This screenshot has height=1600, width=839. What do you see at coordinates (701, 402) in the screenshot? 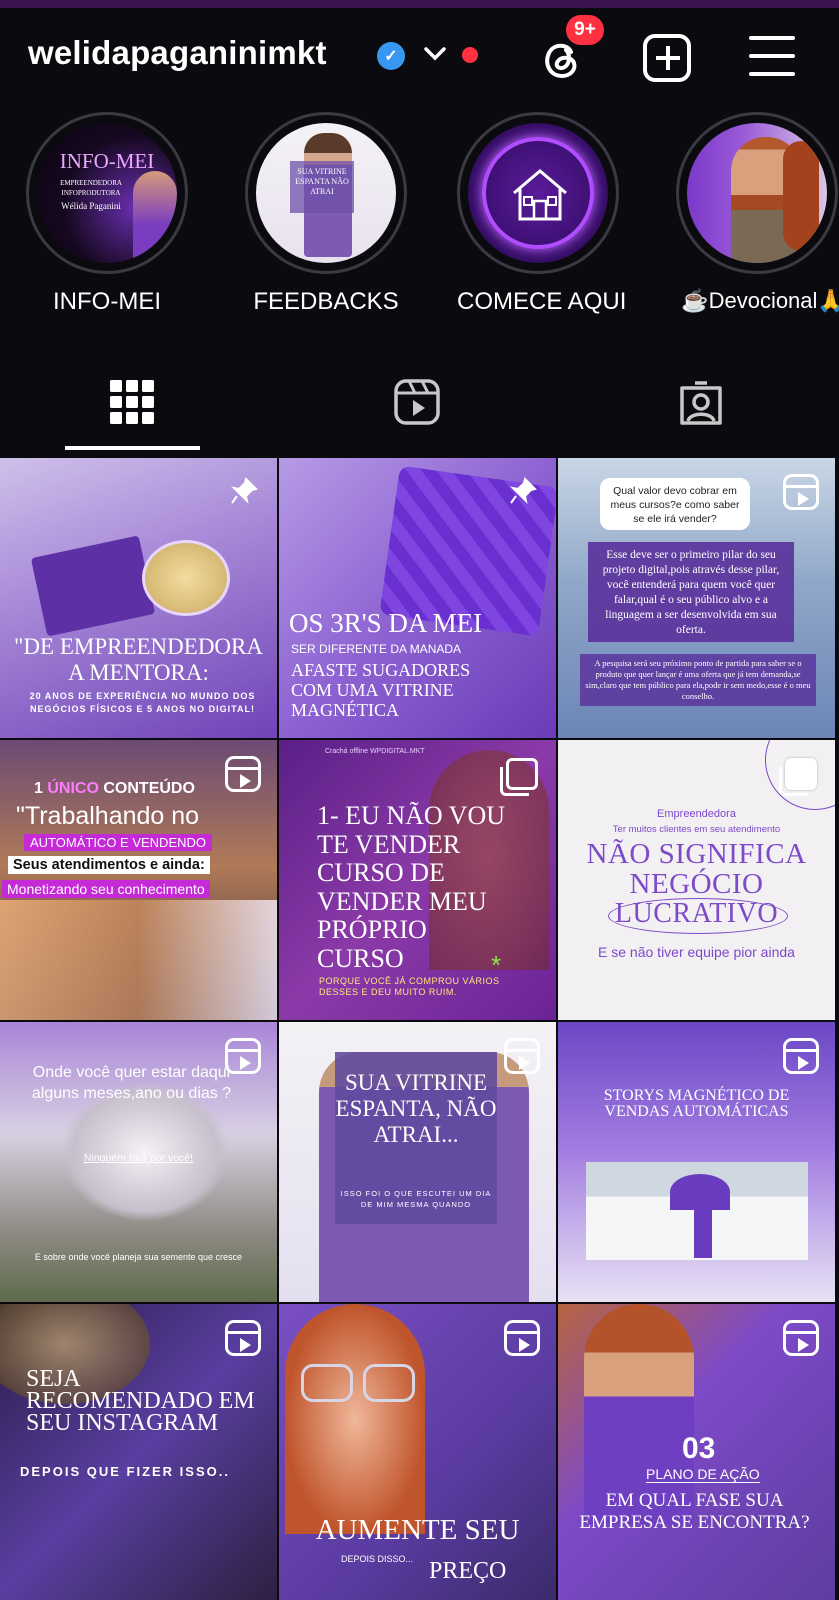
I see `tagged-tab-icon` at bounding box center [701, 402].